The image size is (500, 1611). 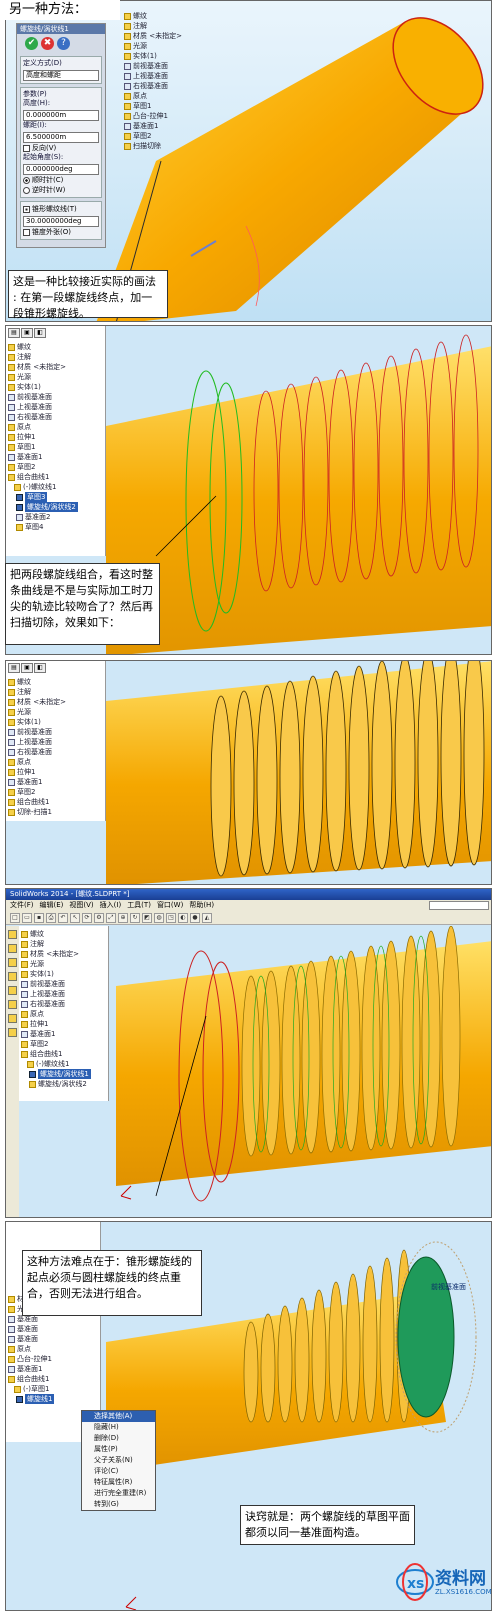 What do you see at coordinates (43, 527) in the screenshot?
I see `tree-item: 草图4` at bounding box center [43, 527].